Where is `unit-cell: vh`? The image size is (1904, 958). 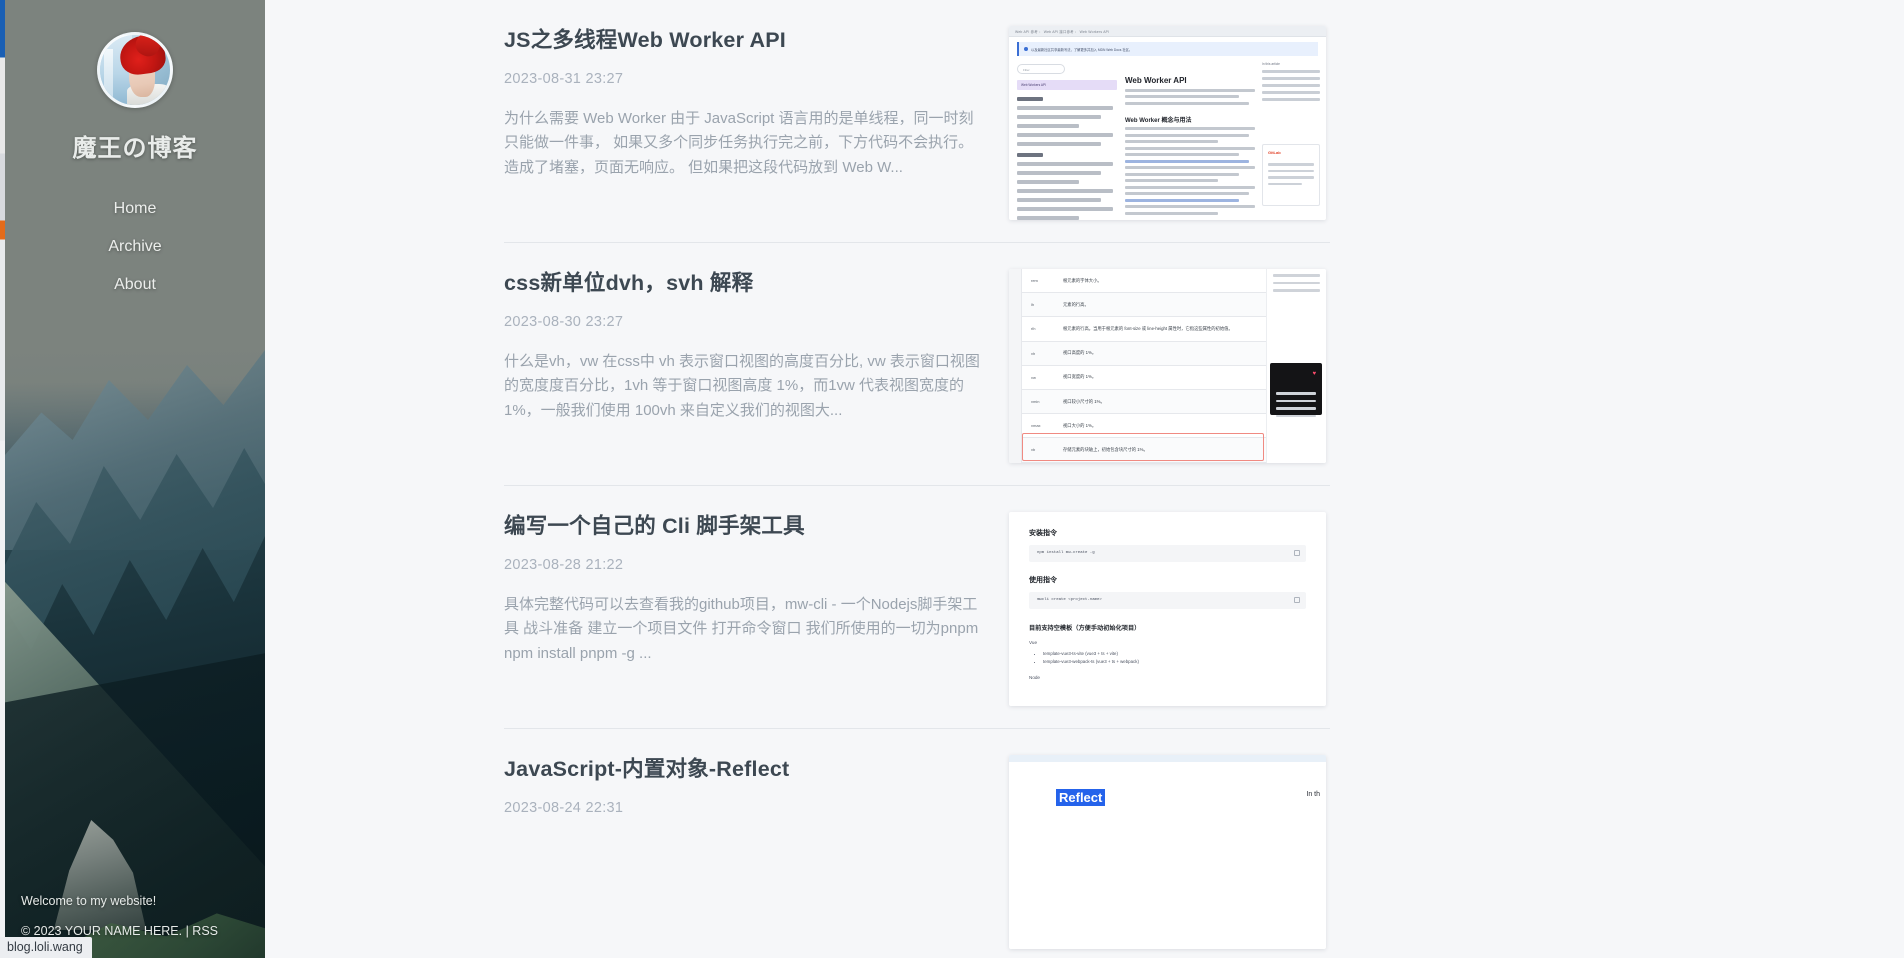
unit-cell: vh is located at coordinates (1033, 353).